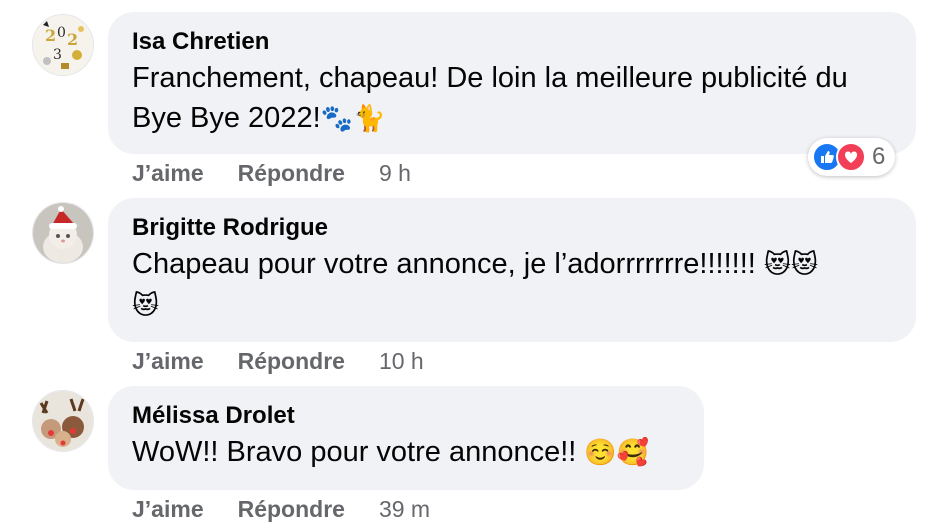  What do you see at coordinates (879, 156) in the screenshot?
I see `reaction-count: 6` at bounding box center [879, 156].